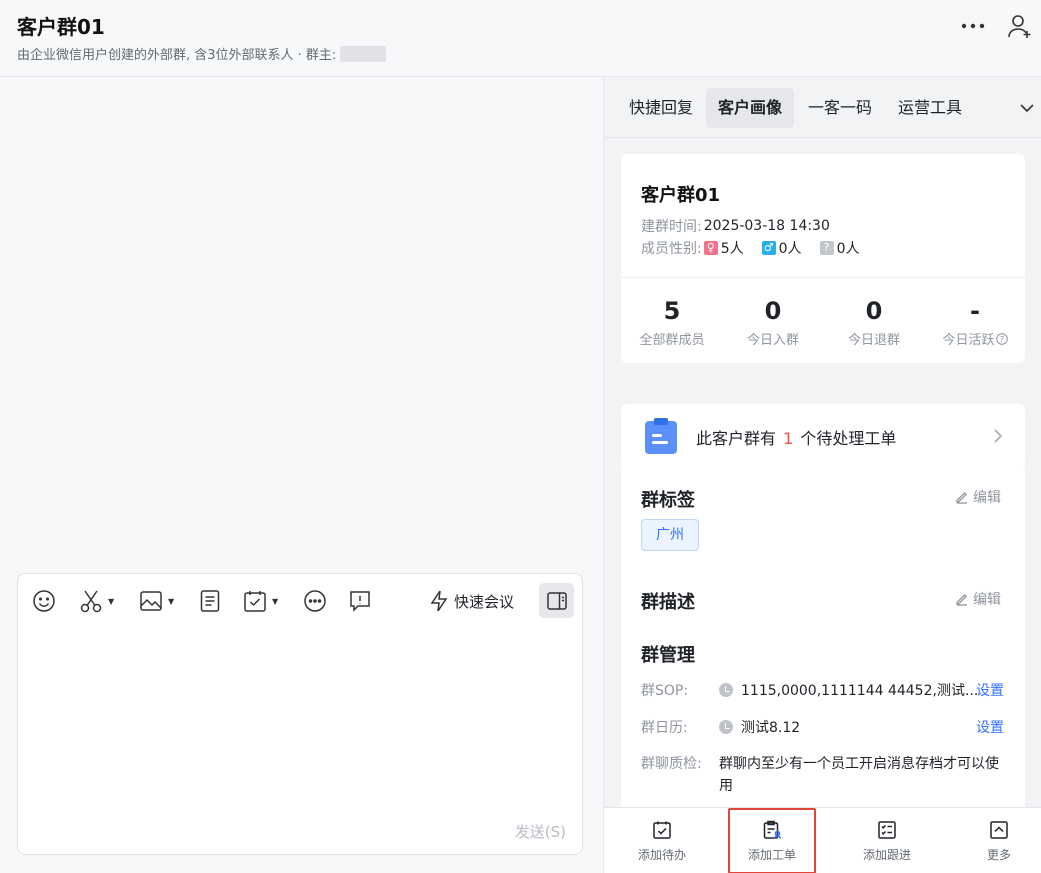  What do you see at coordinates (661, 854) in the screenshot?
I see `add-todo-label: 添加待办` at bounding box center [661, 854].